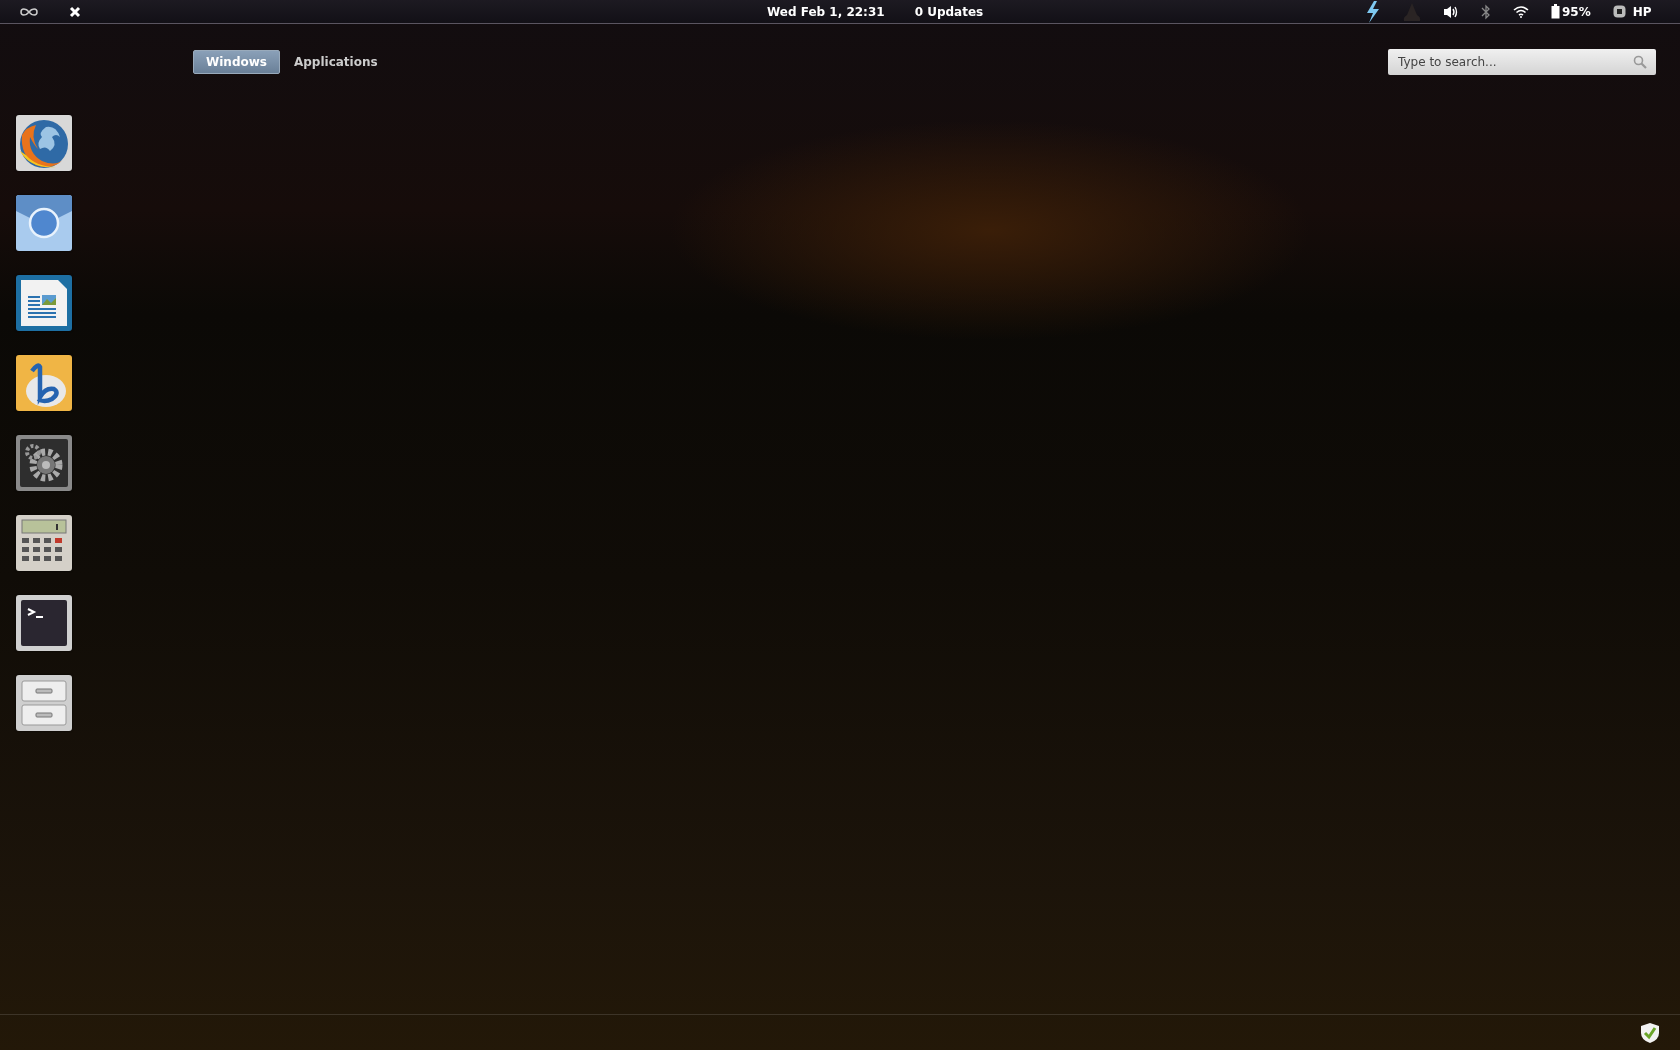 The height and width of the screenshot is (1050, 1680). Describe the element at coordinates (44, 623) in the screenshot. I see `terminal-icon` at that location.